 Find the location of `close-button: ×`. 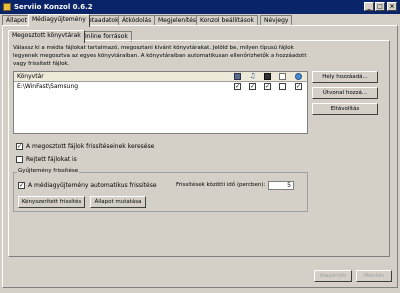

close-button: × is located at coordinates (392, 6).